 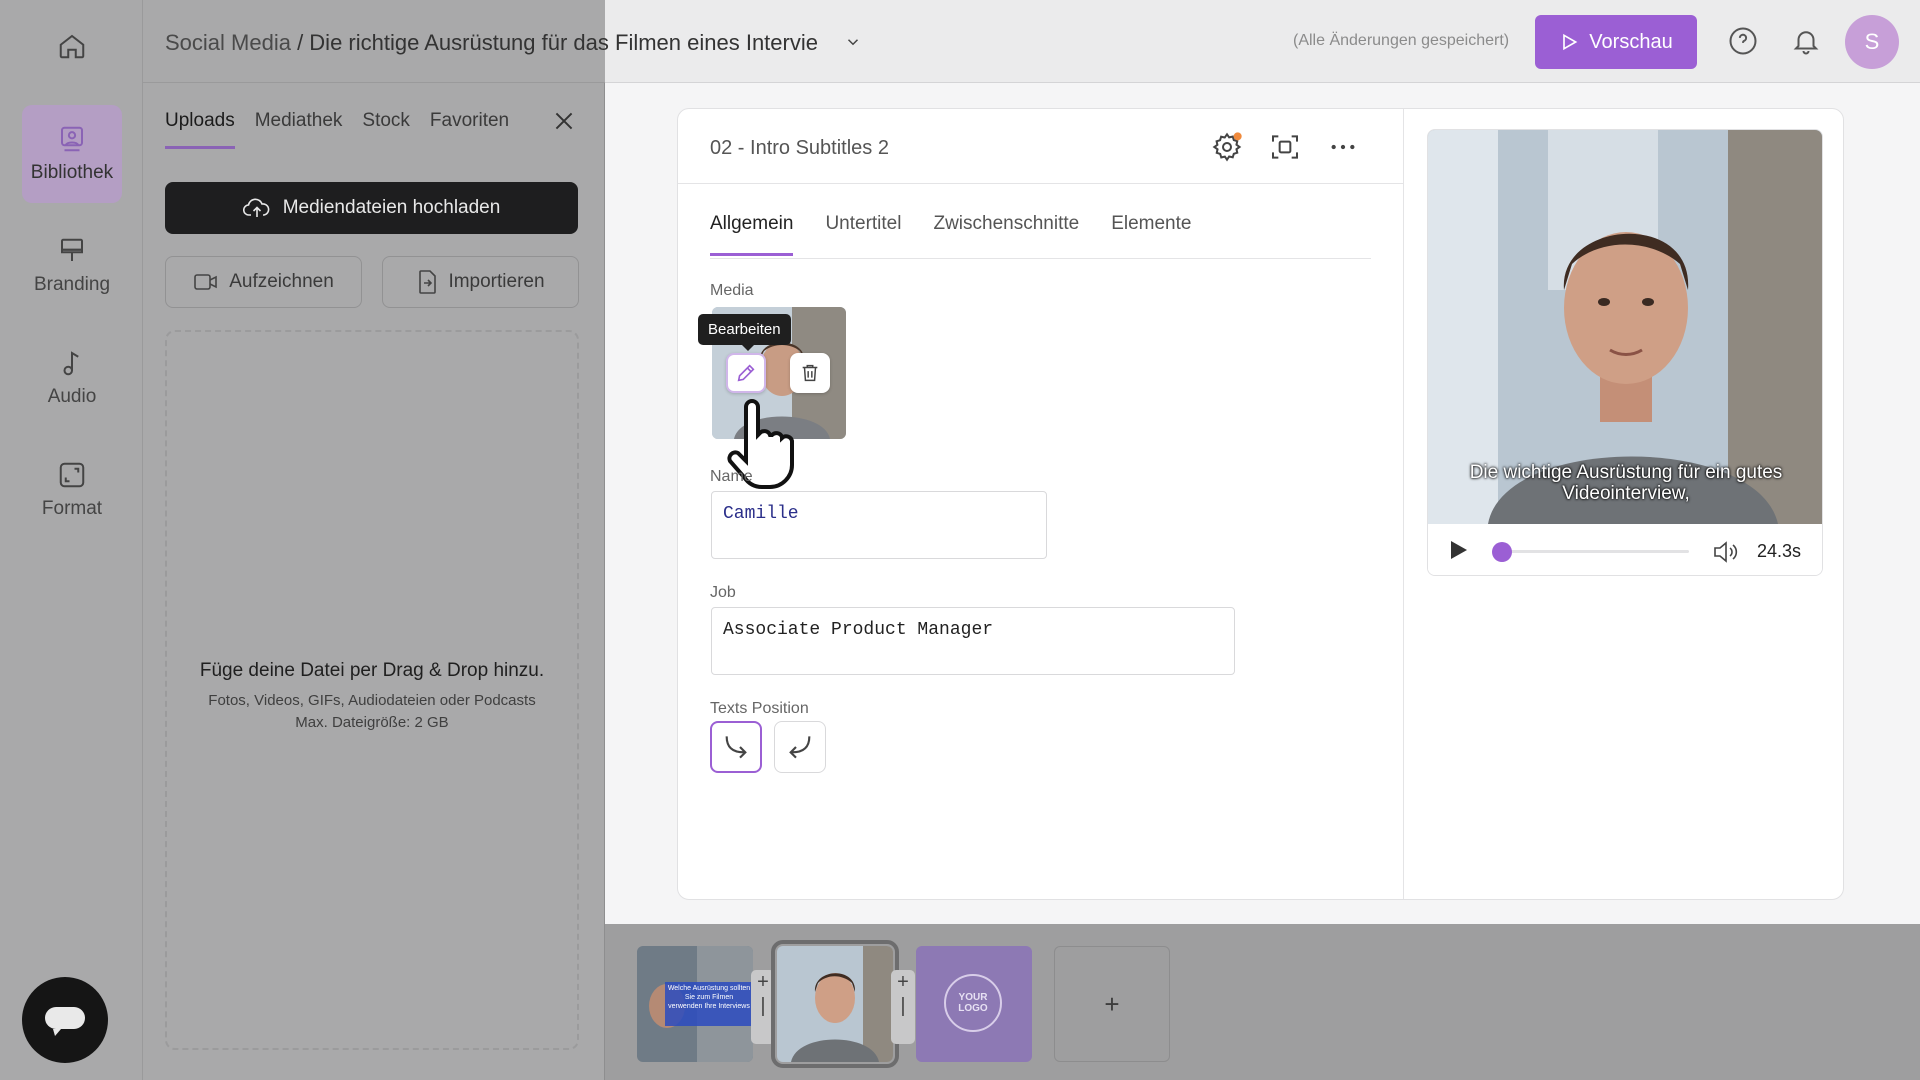 What do you see at coordinates (1401, 40) in the screenshot?
I see `save-status: (Alle Änderungen gespeichert)` at bounding box center [1401, 40].